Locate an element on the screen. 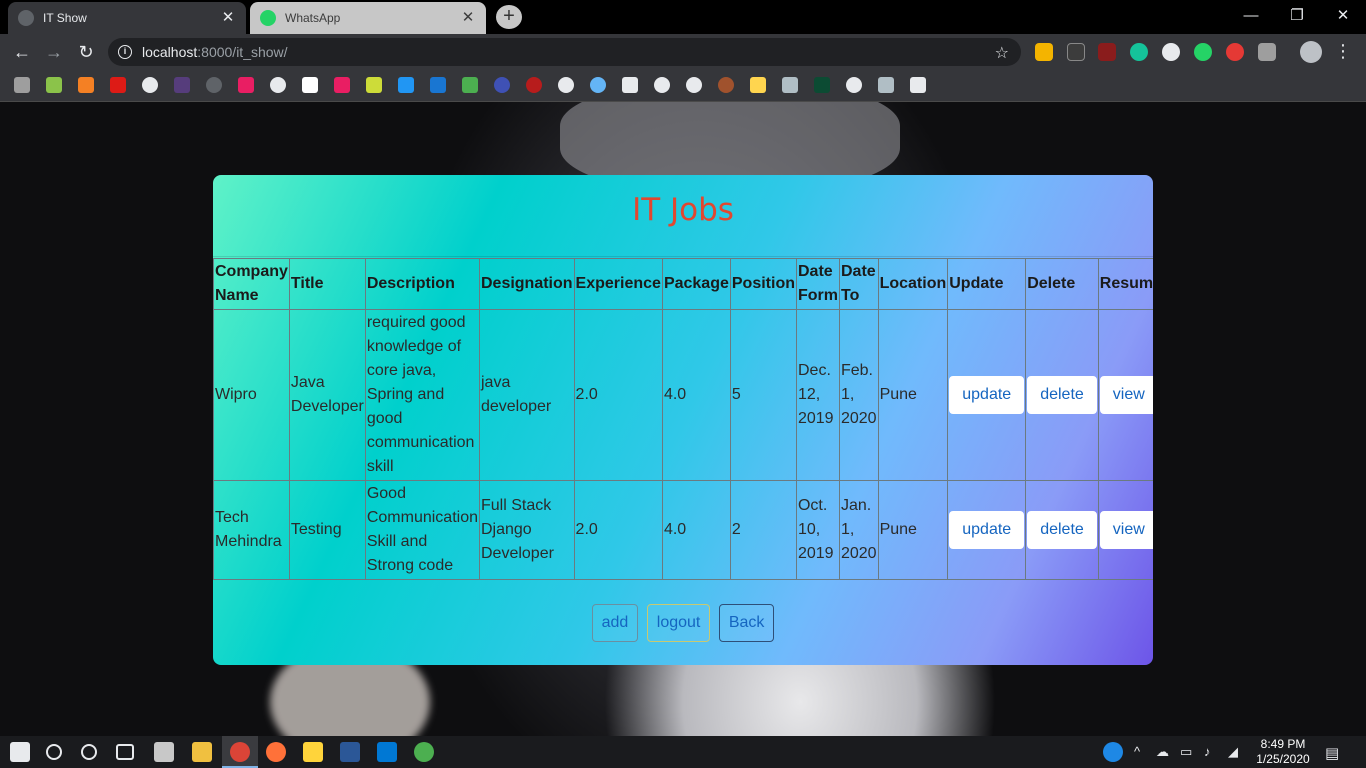  tab-it-show: IT Show ✕ is located at coordinates (127, 18).